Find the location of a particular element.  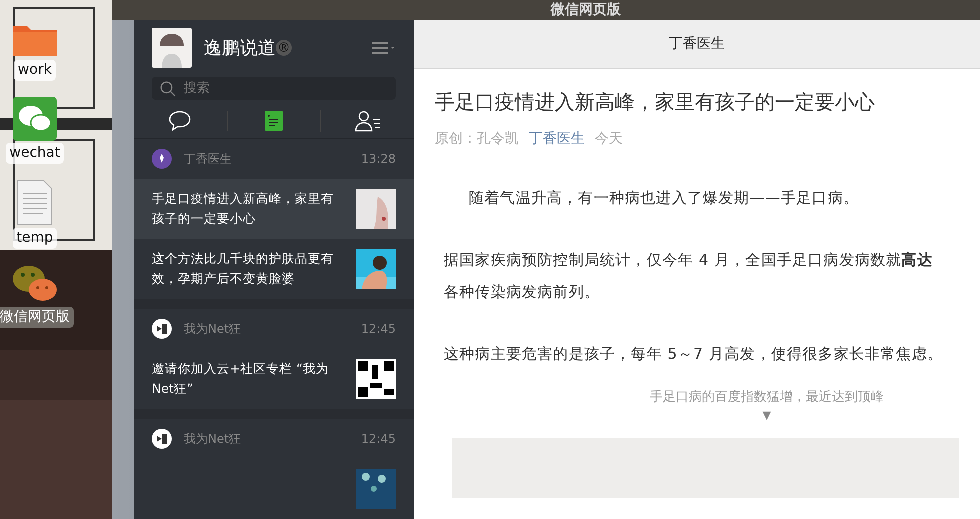

search-input: 搜索 is located at coordinates (286, 88).